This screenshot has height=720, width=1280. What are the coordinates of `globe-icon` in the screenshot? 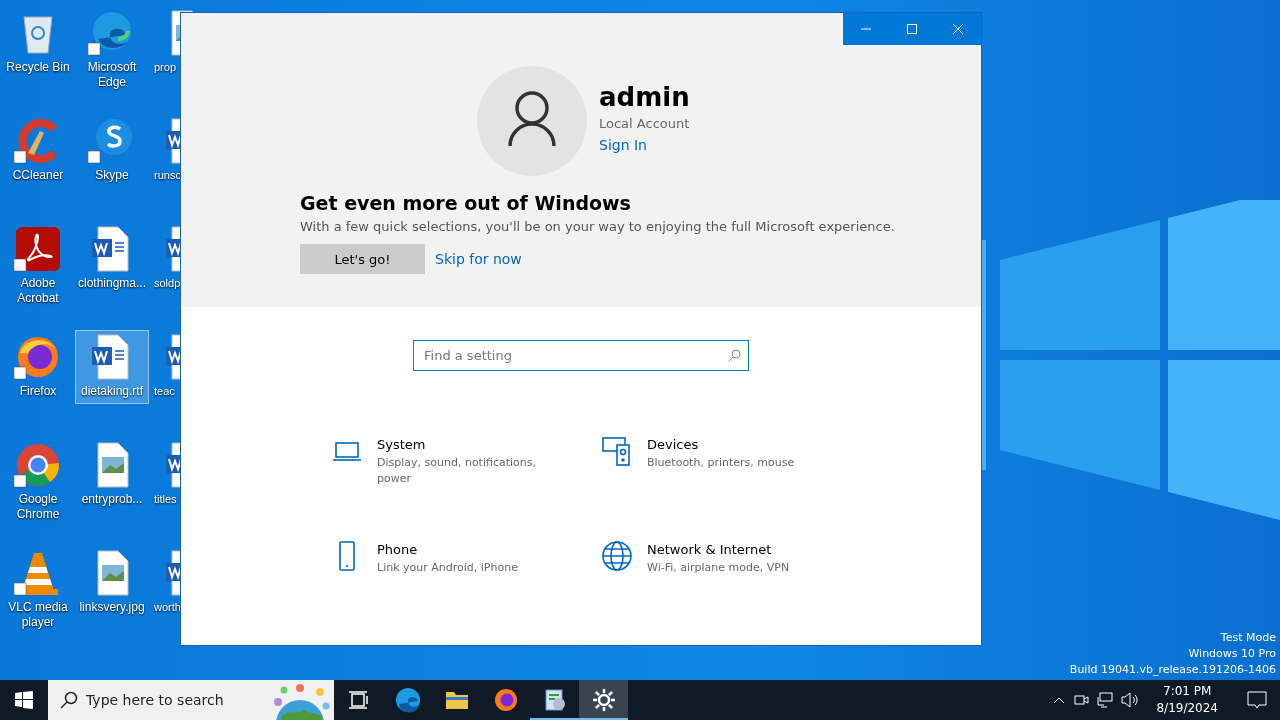 It's located at (617, 556).